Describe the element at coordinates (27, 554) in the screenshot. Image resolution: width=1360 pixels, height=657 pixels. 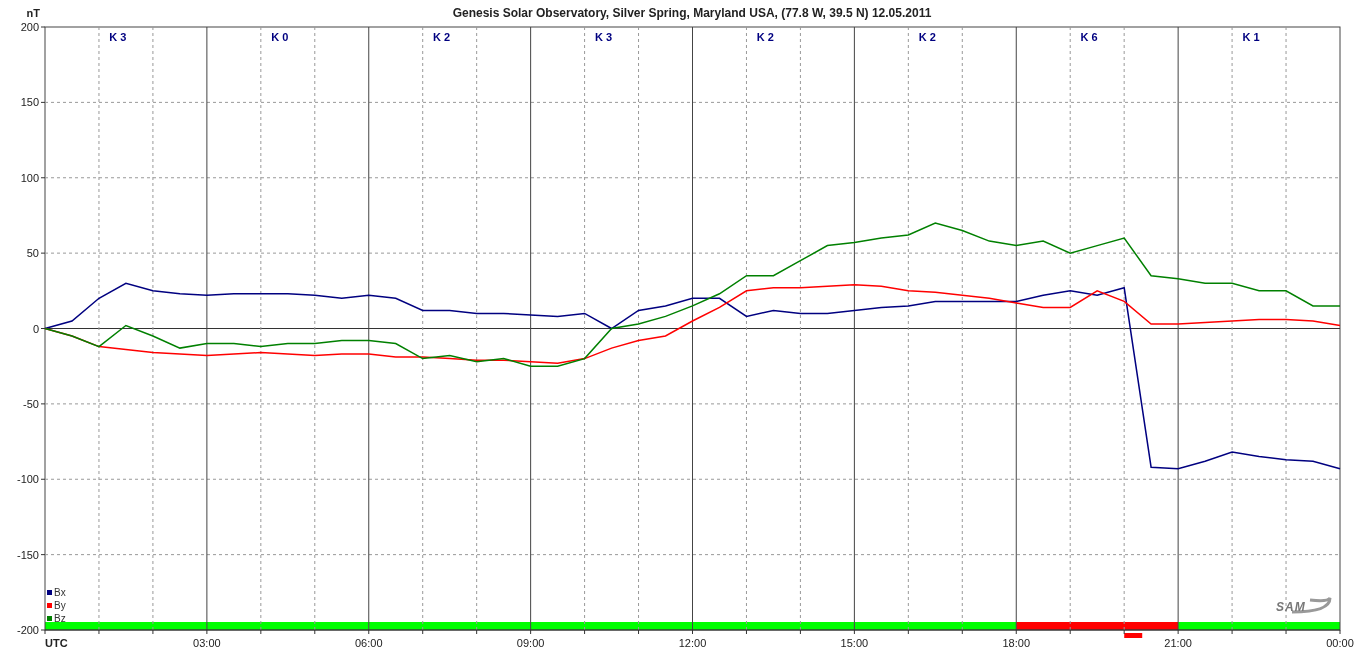
I see `y-tick-label: -150` at that location.